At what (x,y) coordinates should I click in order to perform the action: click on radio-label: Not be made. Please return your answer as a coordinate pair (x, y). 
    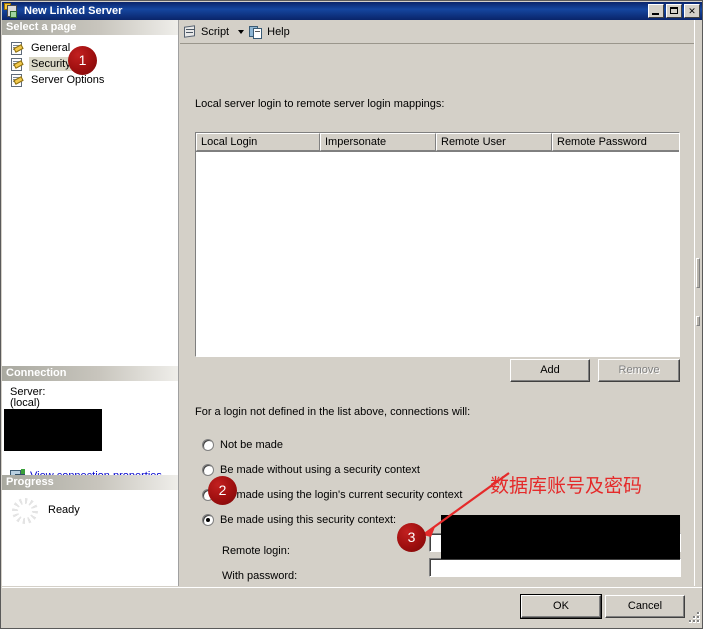
    Looking at the image, I should click on (251, 444).